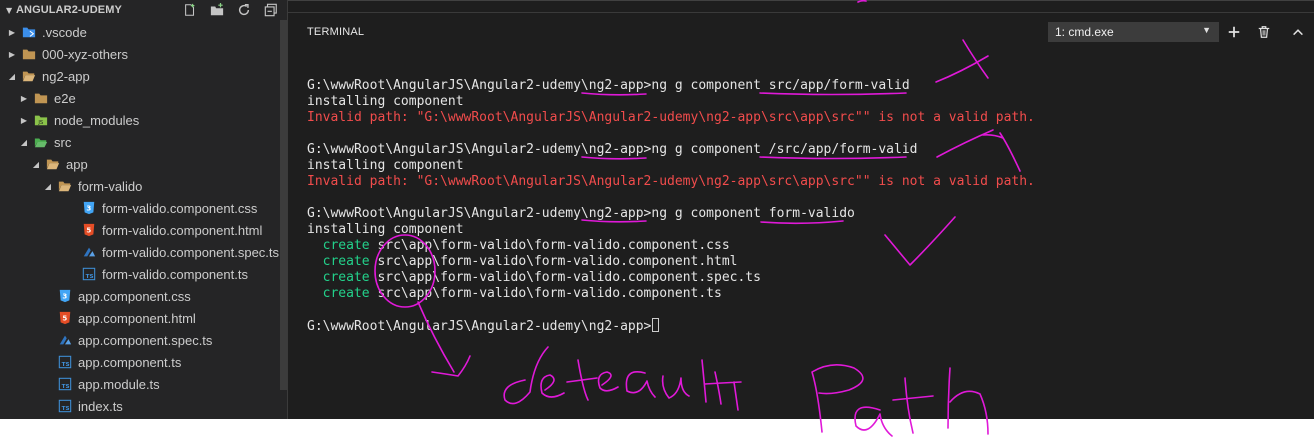  What do you see at coordinates (137, 318) in the screenshot?
I see `tree-item-label: app.component.html` at bounding box center [137, 318].